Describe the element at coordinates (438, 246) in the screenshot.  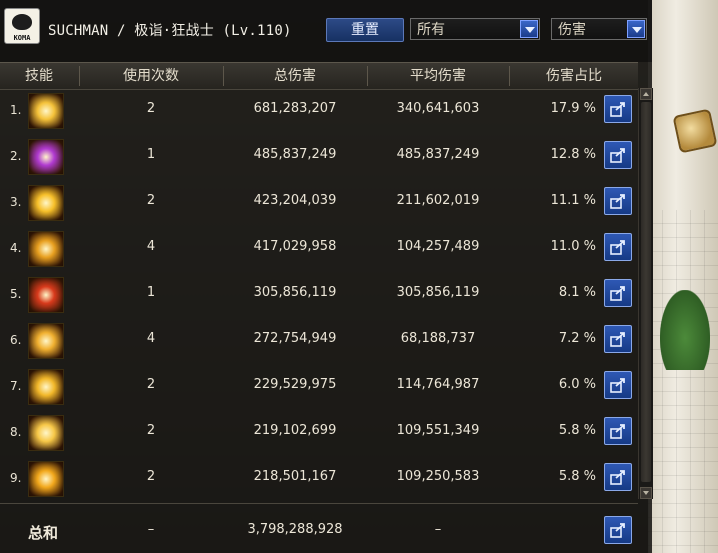
I see `average-damage: 104,257,489` at that location.